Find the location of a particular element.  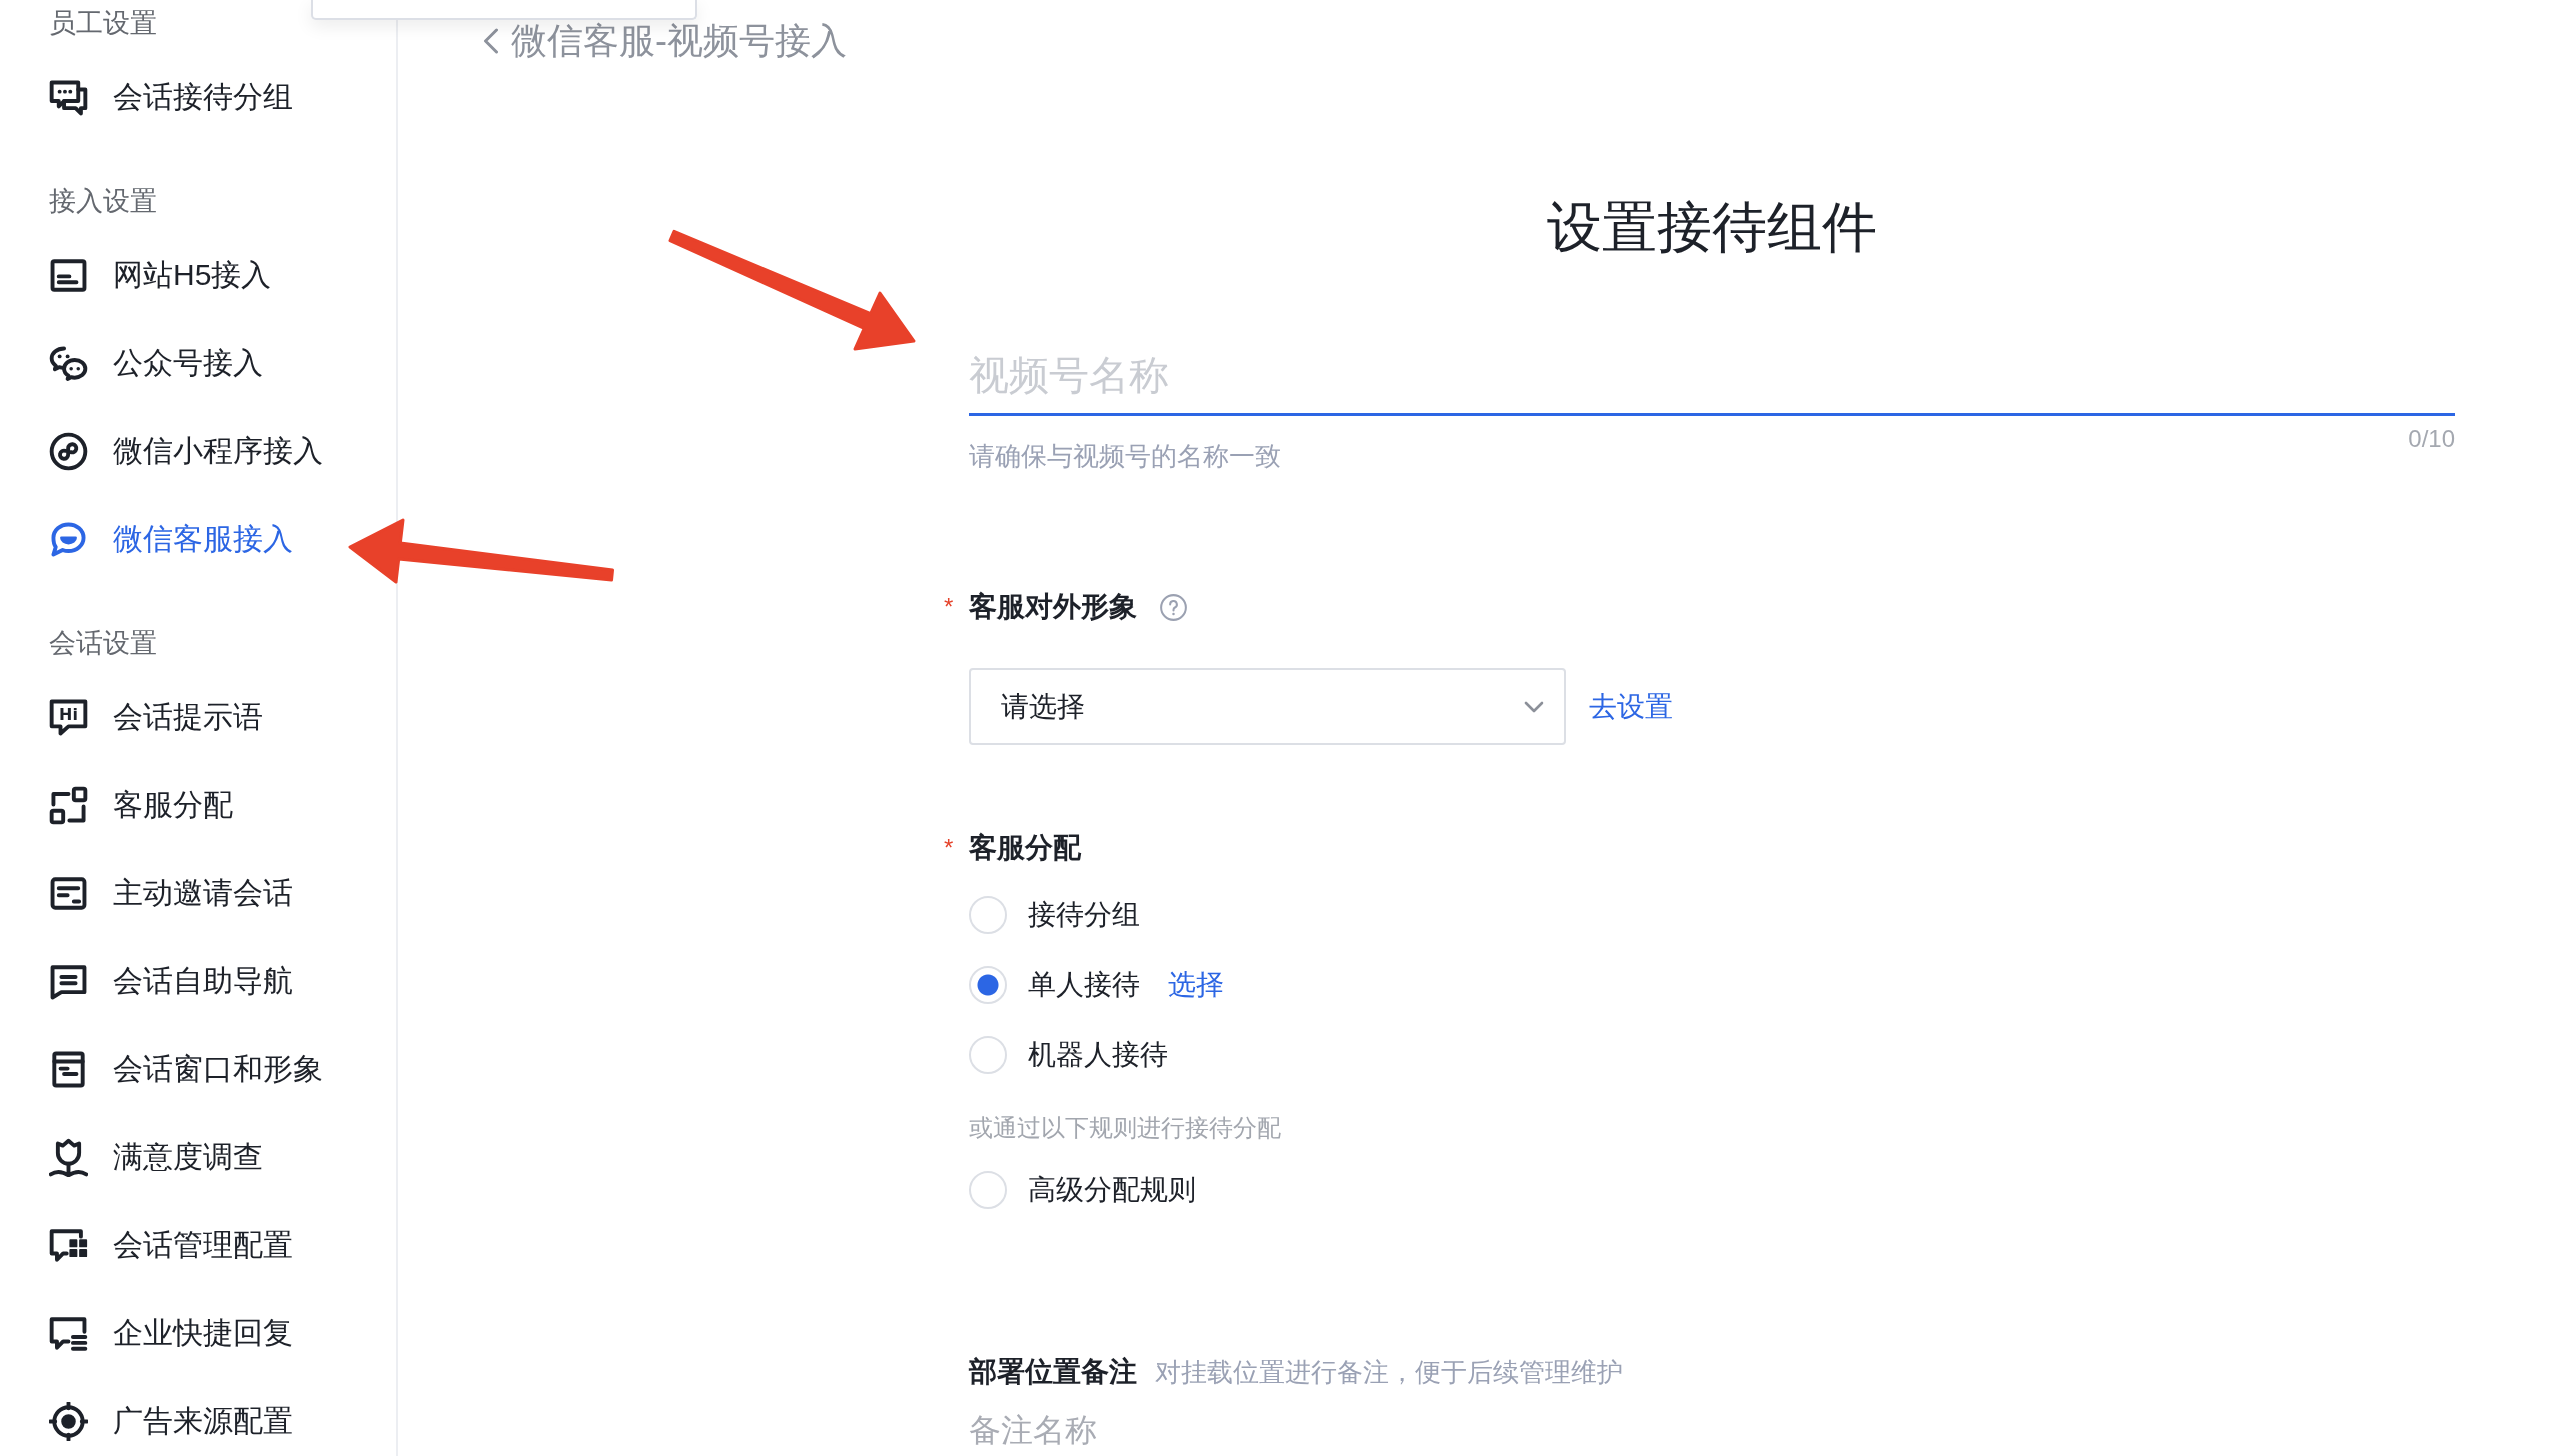

section-heading: 接入设置 is located at coordinates (103, 201).